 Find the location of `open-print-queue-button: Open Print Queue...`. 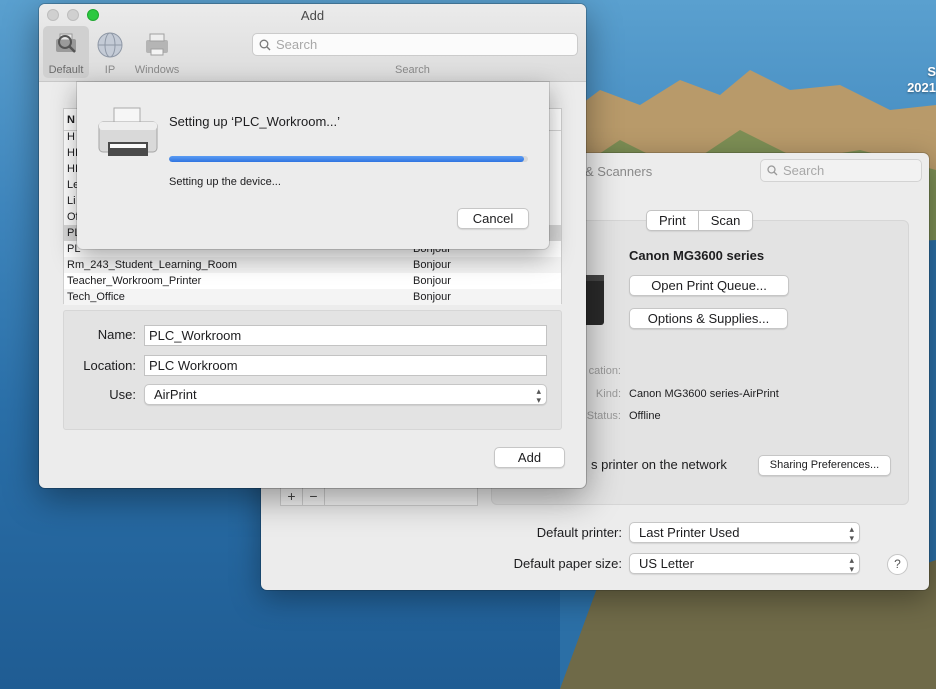

open-print-queue-button: Open Print Queue... is located at coordinates (709, 285).